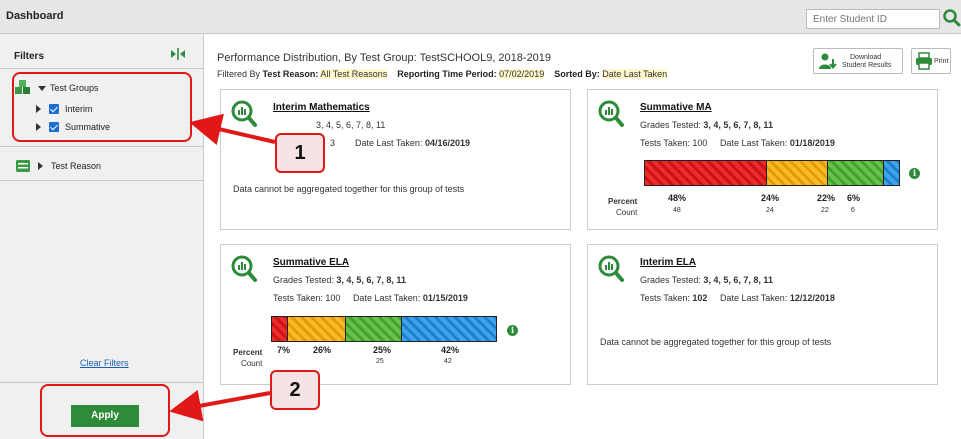 The width and height of the screenshot is (961, 439). What do you see at coordinates (76, 166) in the screenshot?
I see `test-reason-label: Test Reason` at bounding box center [76, 166].